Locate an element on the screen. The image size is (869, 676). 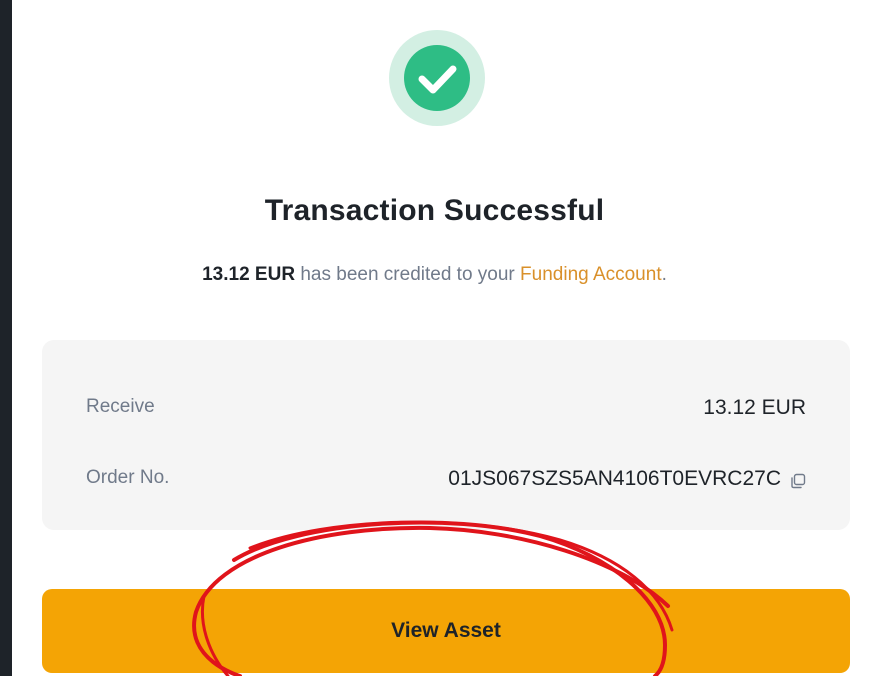
receive-value: 13.12 EUR is located at coordinates (754, 408).